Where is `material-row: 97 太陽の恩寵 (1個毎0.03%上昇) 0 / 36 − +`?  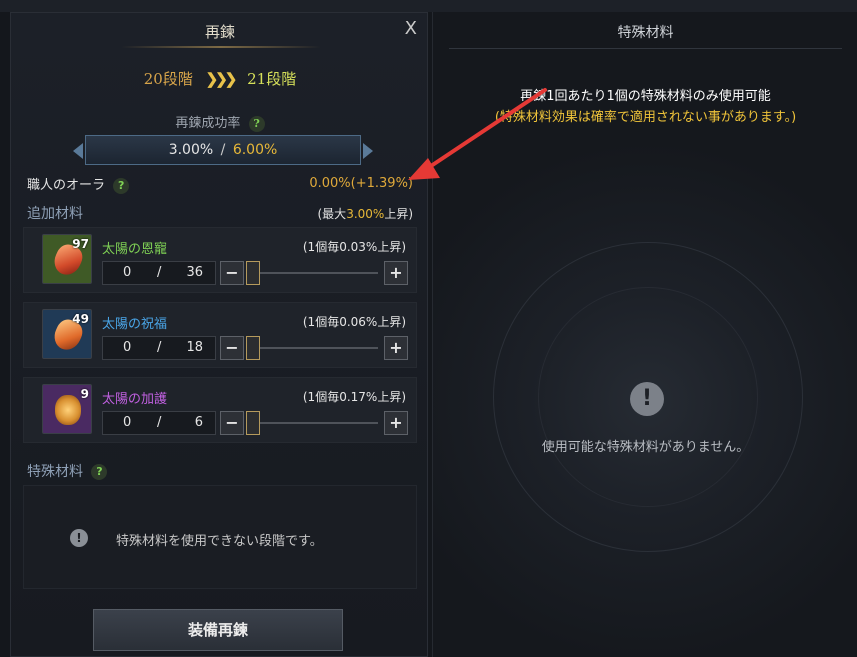
material-row: 97 太陽の恩寵 (1個毎0.03%上昇) 0 / 36 − + is located at coordinates (220, 260).